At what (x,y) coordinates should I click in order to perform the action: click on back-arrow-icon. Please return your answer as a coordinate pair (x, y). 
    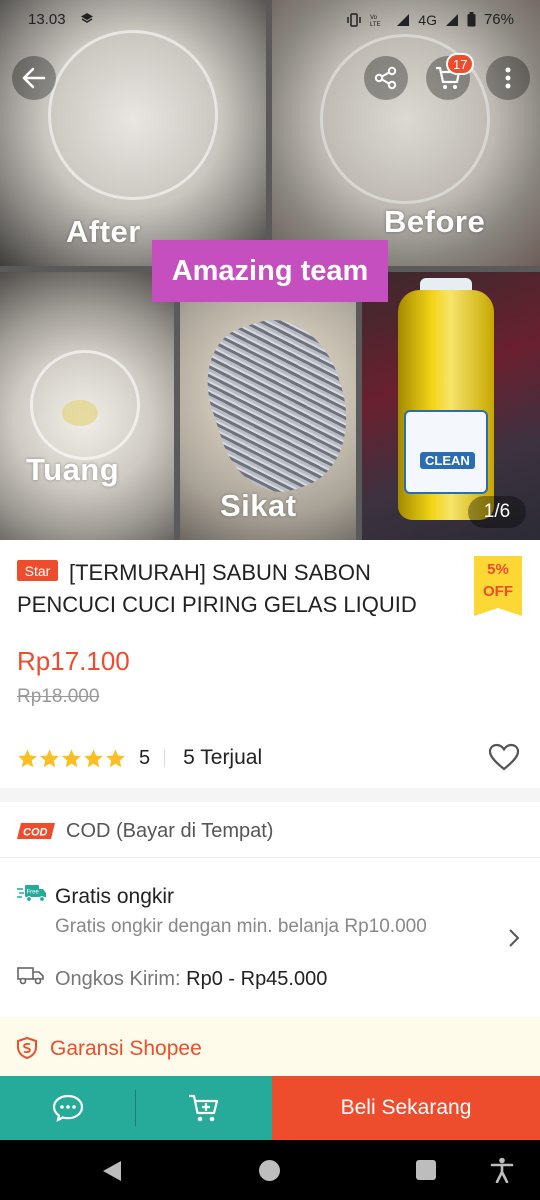
    Looking at the image, I should click on (34, 78).